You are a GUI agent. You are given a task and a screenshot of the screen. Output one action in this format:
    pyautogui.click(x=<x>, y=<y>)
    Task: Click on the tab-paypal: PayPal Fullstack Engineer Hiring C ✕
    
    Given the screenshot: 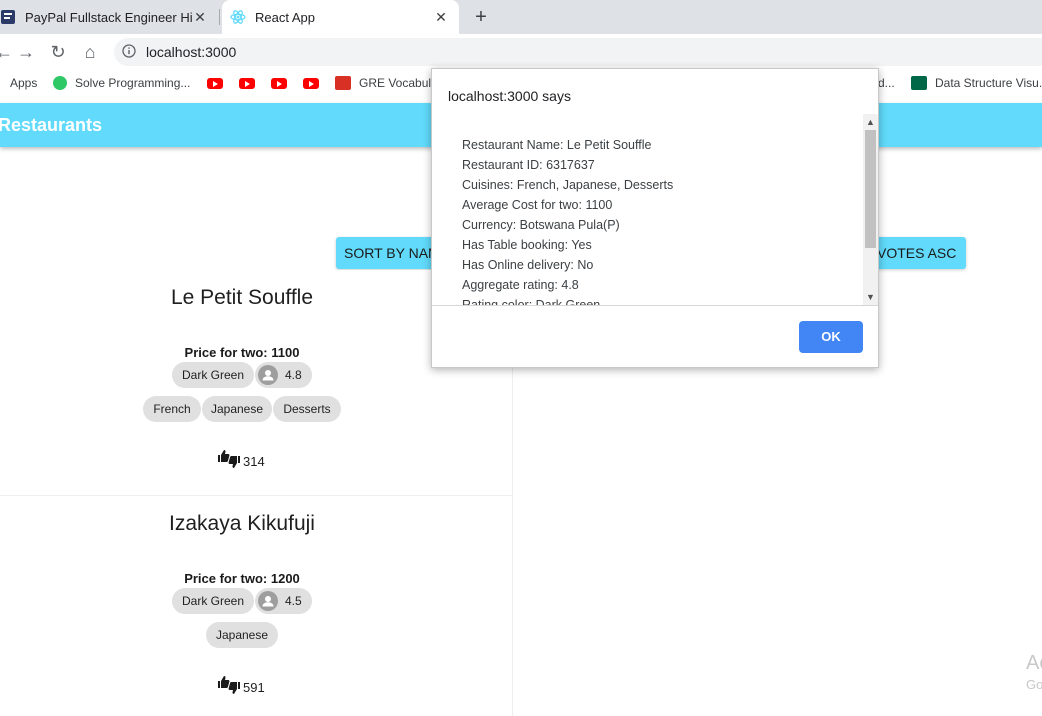 What is the action you would take?
    pyautogui.click(x=109, y=17)
    